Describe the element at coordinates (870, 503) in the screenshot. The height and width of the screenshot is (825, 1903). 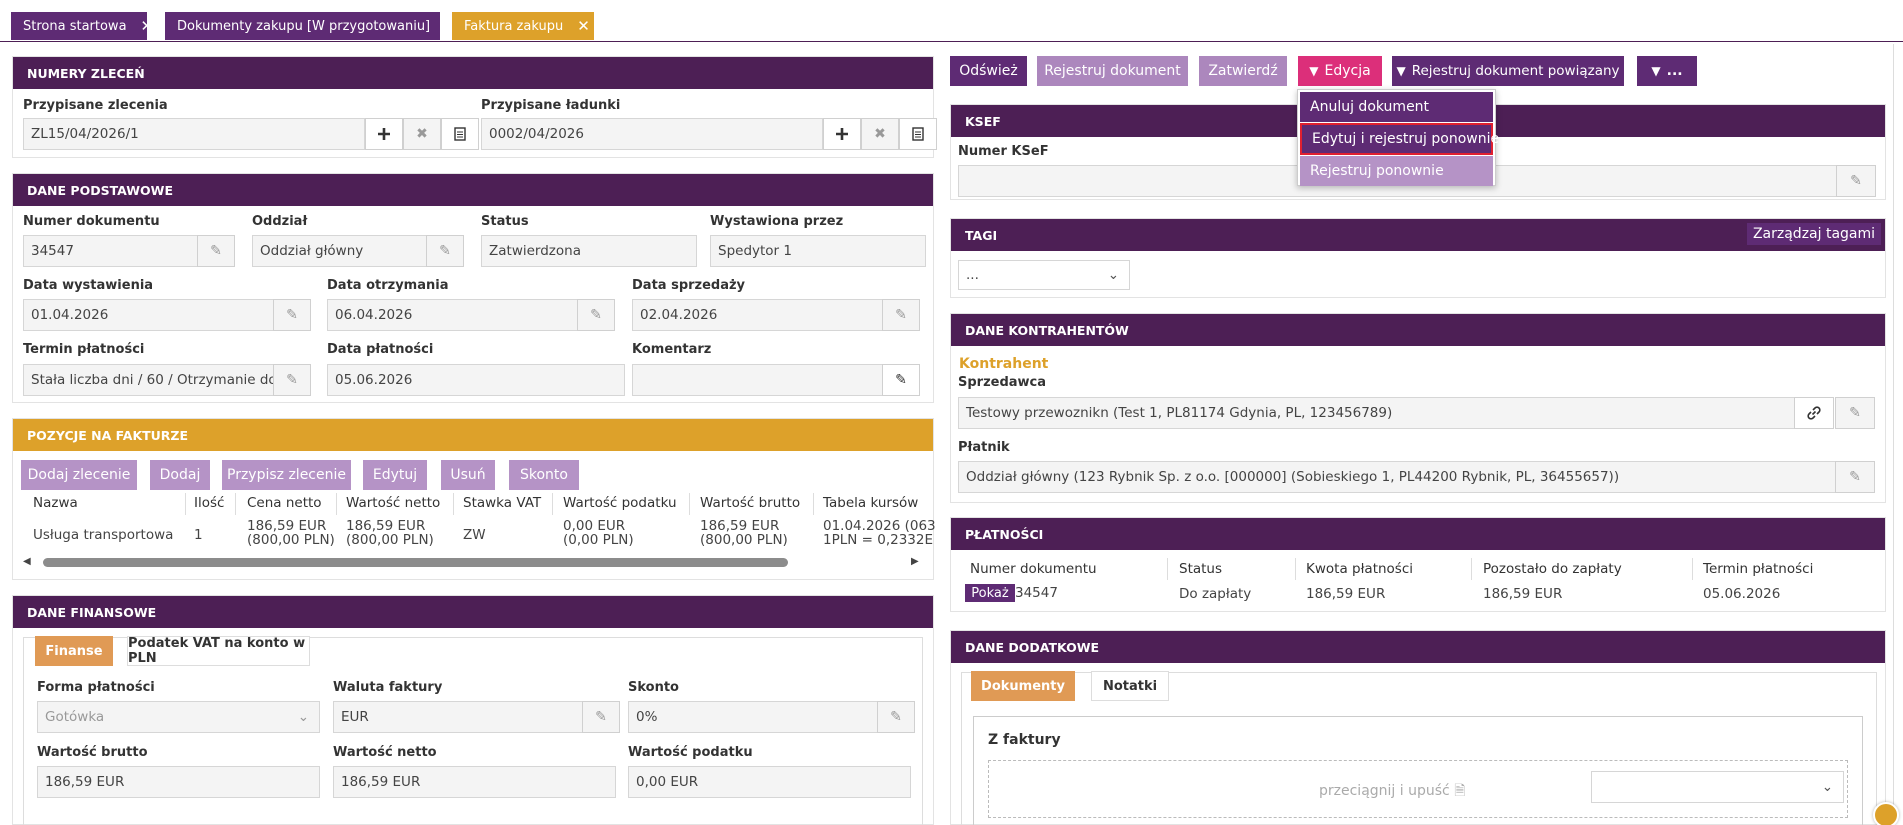
I see `column-header: Tabela kursów` at that location.